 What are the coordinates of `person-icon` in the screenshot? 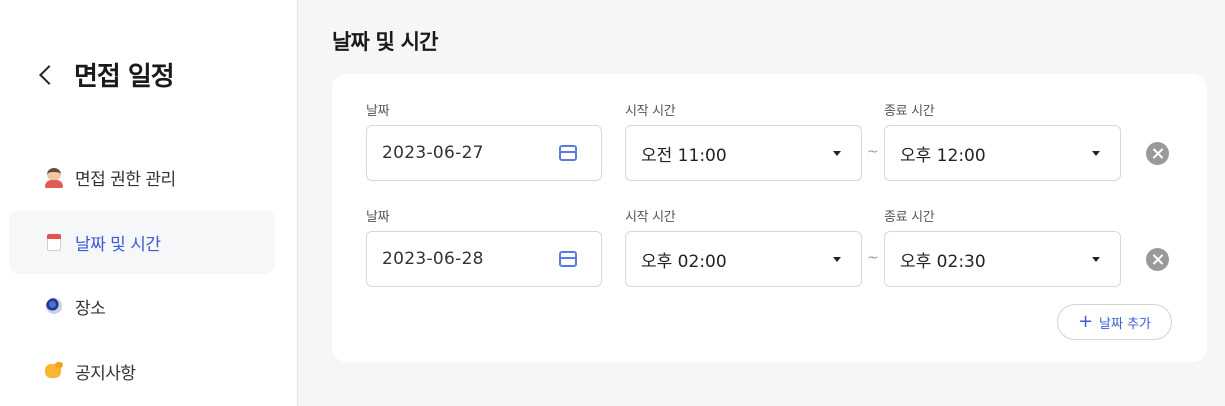 It's located at (54, 177).